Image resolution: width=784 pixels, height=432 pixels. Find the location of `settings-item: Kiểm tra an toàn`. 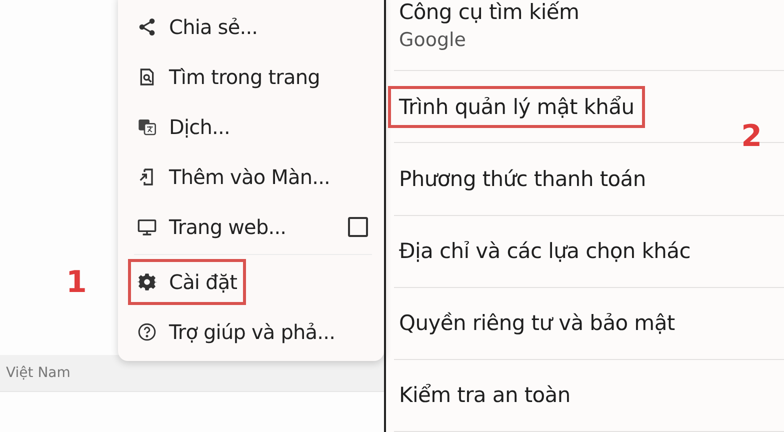

settings-item: Kiểm tra an toàn is located at coordinates (485, 395).